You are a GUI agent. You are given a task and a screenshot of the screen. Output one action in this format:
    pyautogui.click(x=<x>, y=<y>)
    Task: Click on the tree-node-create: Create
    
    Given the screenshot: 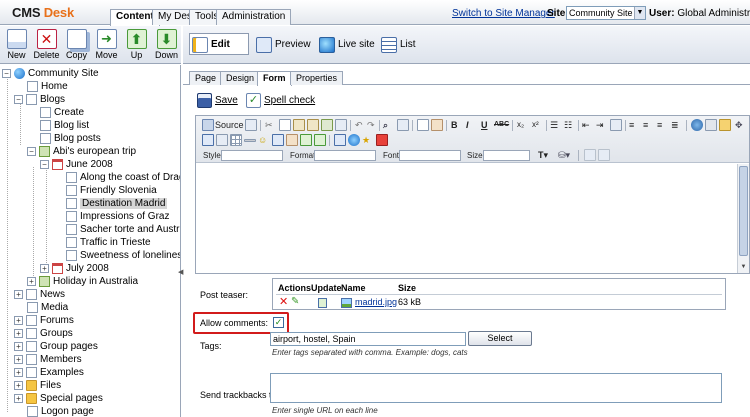 What is the action you would take?
    pyautogui.click(x=62, y=112)
    